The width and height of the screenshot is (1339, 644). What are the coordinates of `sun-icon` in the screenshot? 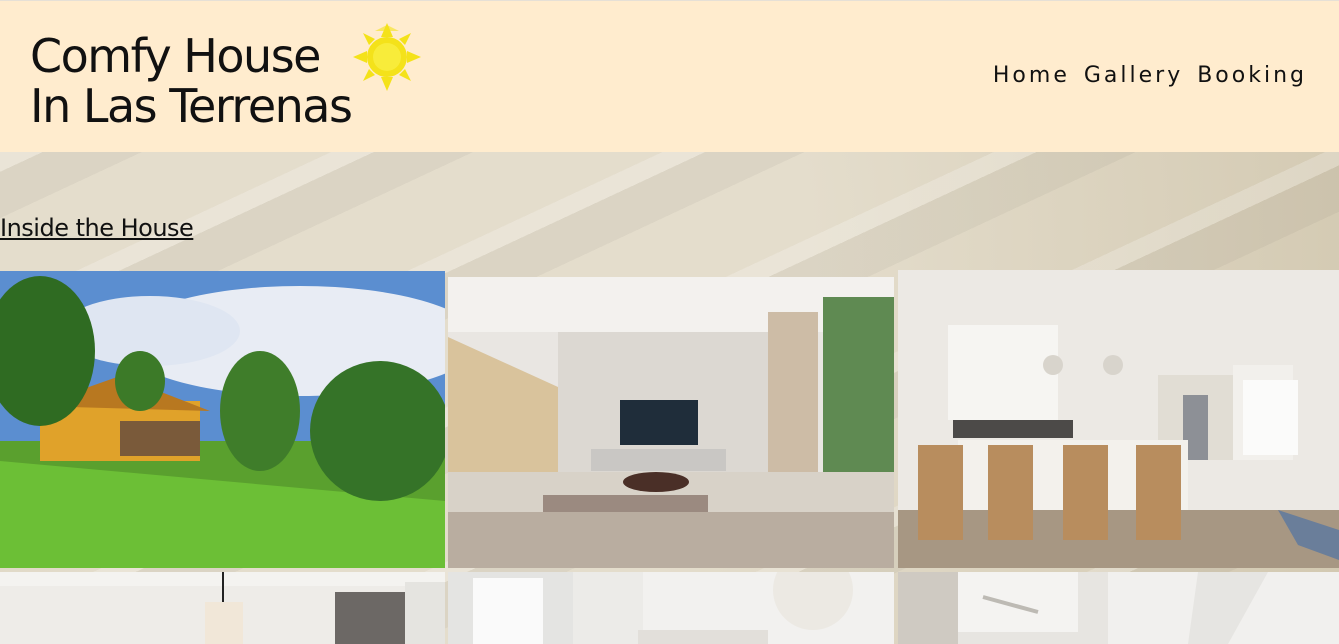 It's located at (387, 57).